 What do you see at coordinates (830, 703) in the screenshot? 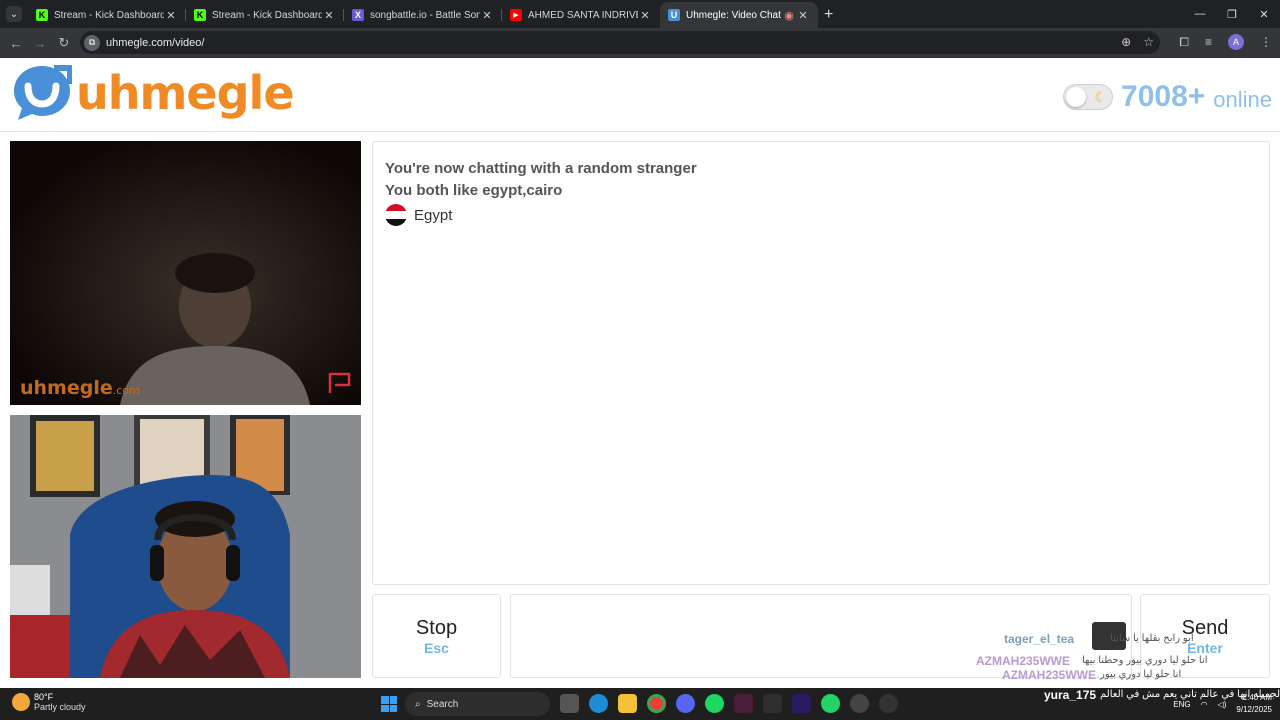
I see `whatsapp-icon` at bounding box center [830, 703].